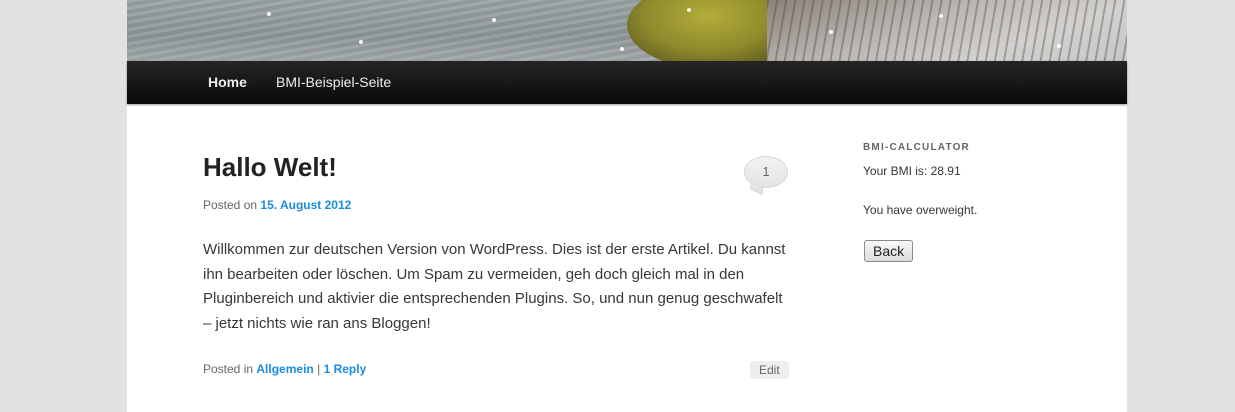  I want to click on post-date-link: 15. August 2012, so click(305, 205).